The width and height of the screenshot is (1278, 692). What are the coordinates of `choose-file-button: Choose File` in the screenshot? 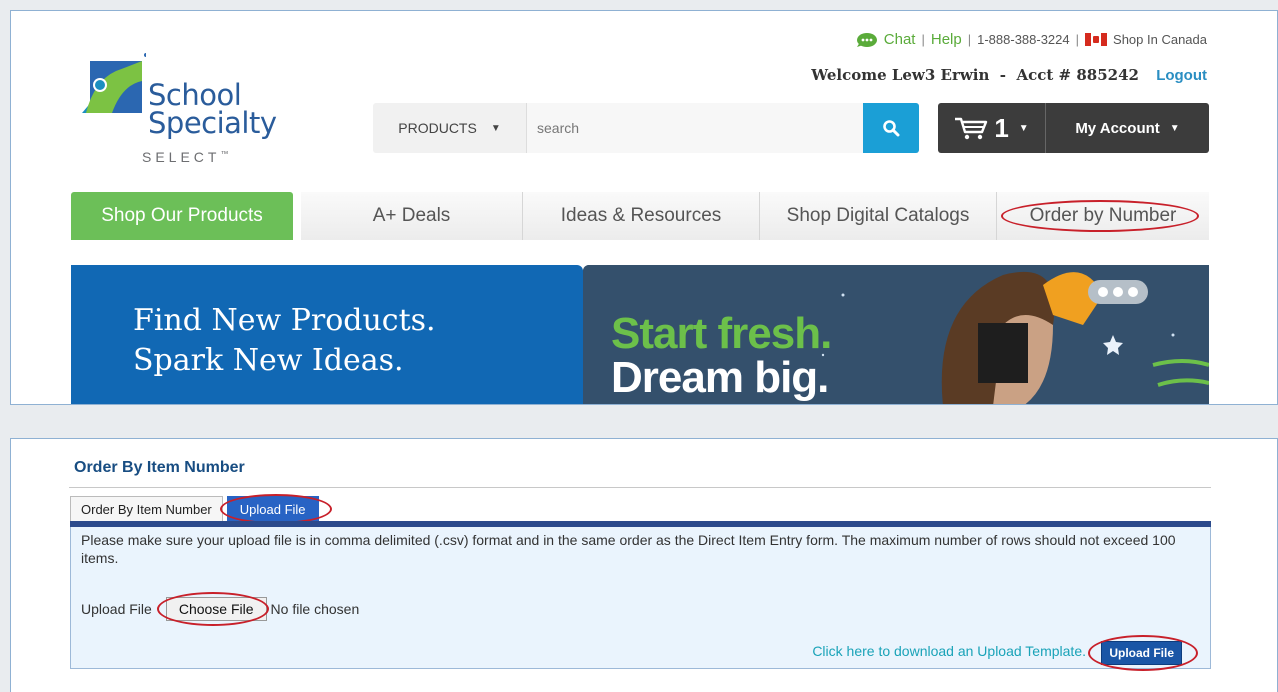 It's located at (212, 609).